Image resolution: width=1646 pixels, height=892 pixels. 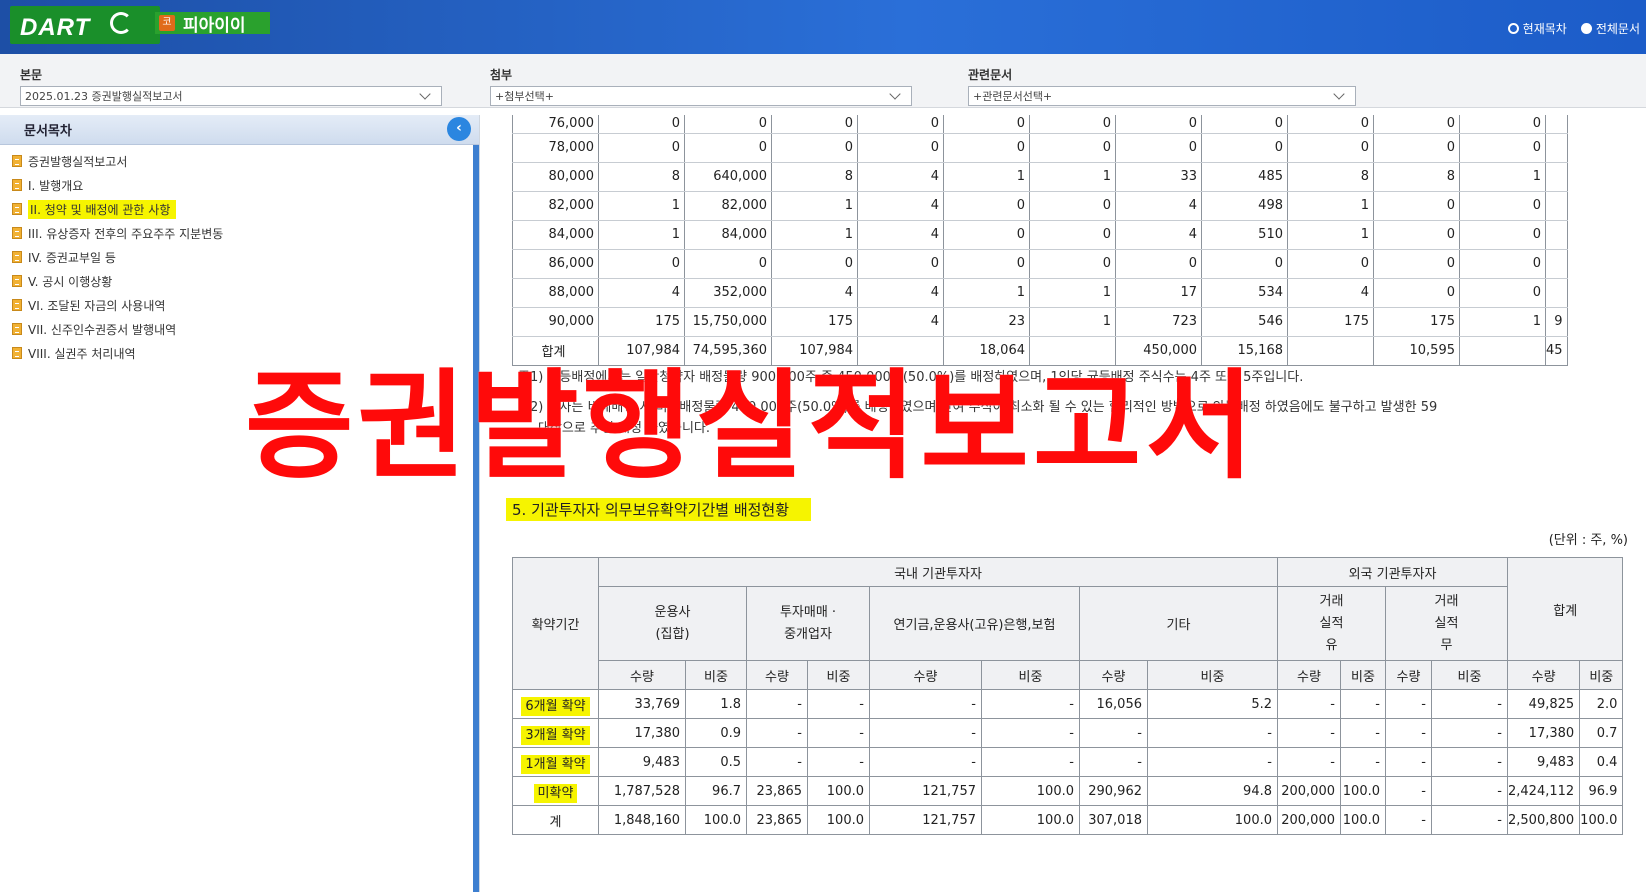 I want to click on logo-text: DART, so click(x=55, y=27).